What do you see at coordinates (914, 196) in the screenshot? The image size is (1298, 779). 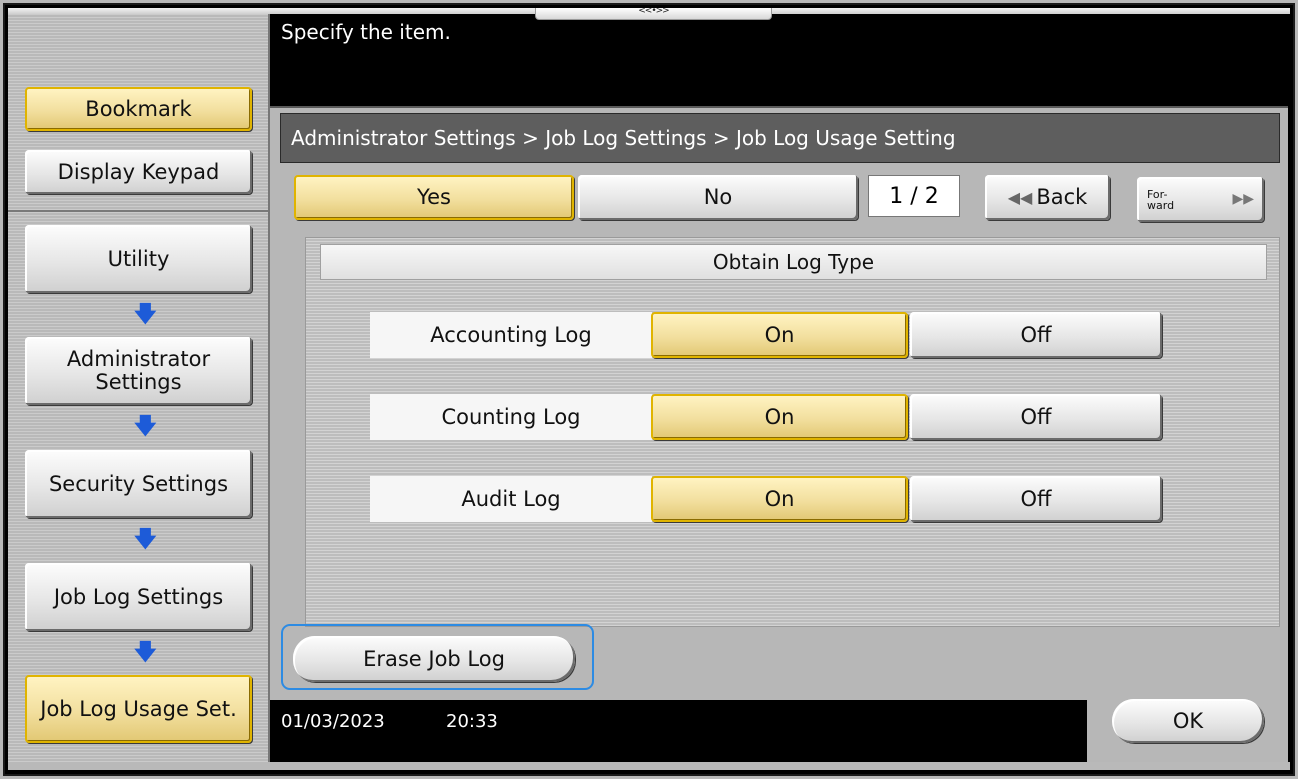 I see `page-indicator: 1 / 2` at bounding box center [914, 196].